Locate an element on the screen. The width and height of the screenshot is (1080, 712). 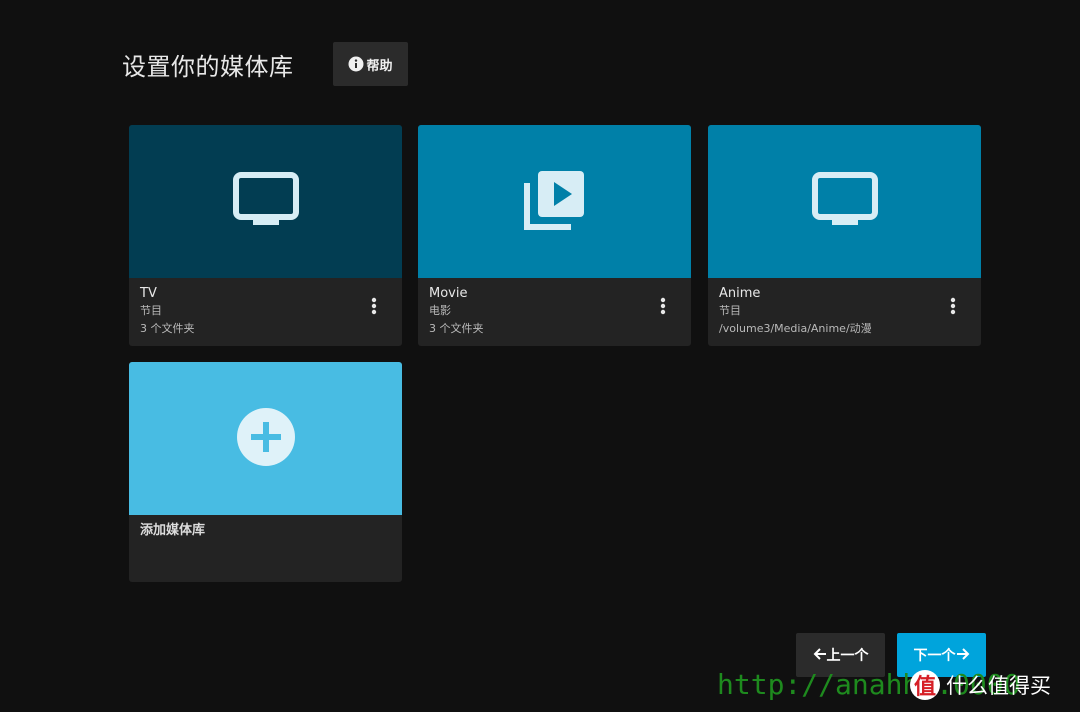
library-name: Anime is located at coordinates (740, 293).